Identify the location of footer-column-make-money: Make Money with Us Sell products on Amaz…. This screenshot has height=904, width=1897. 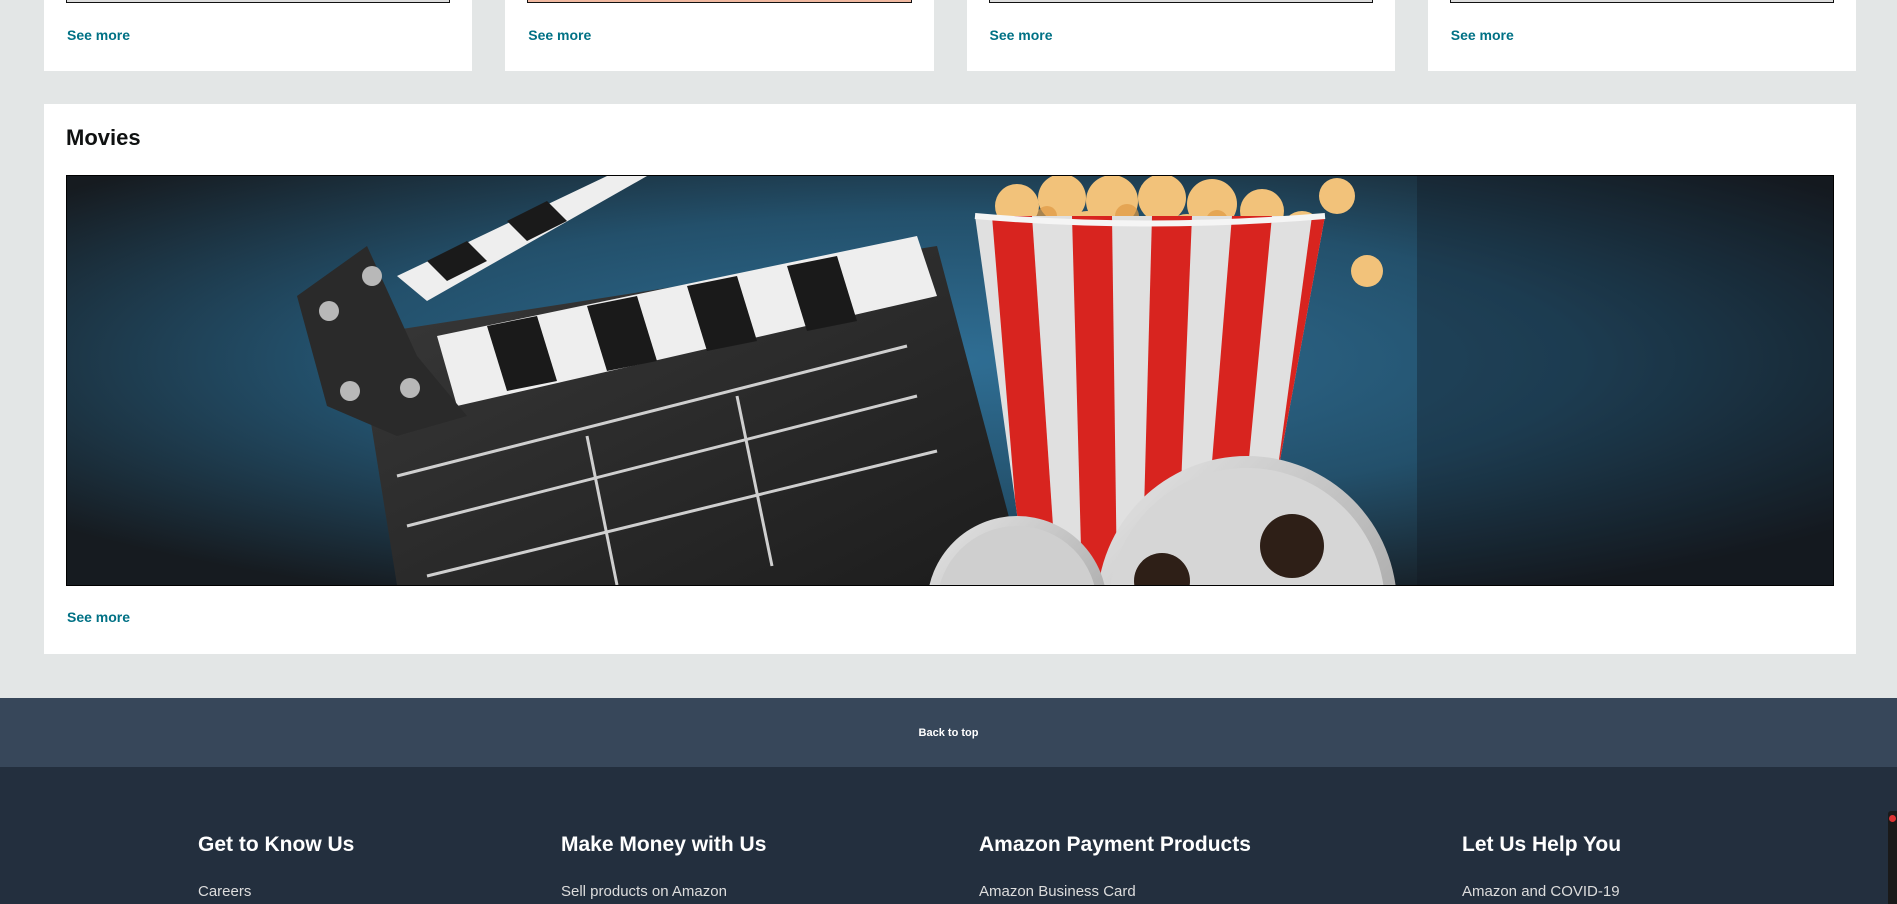
(663, 866).